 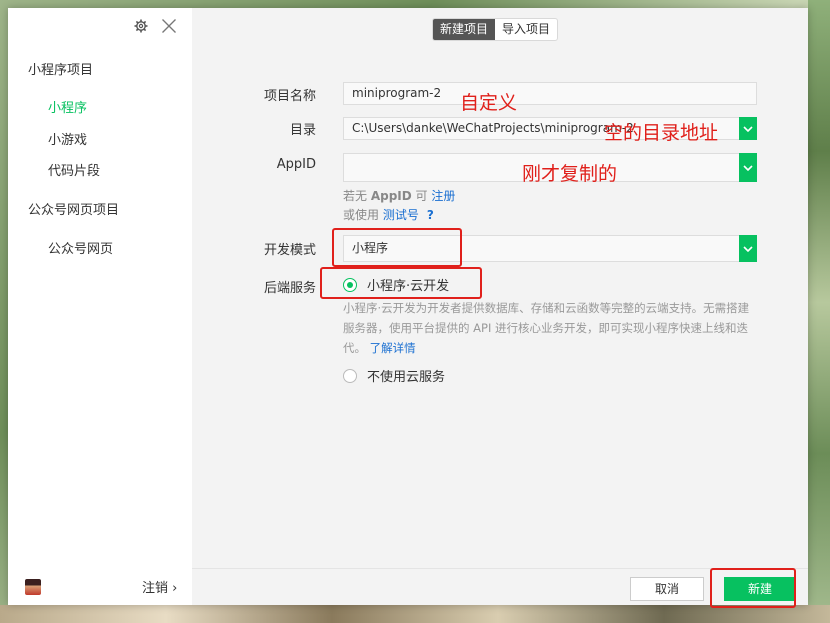 I want to click on tab-import-project: 导入项目, so click(x=526, y=29).